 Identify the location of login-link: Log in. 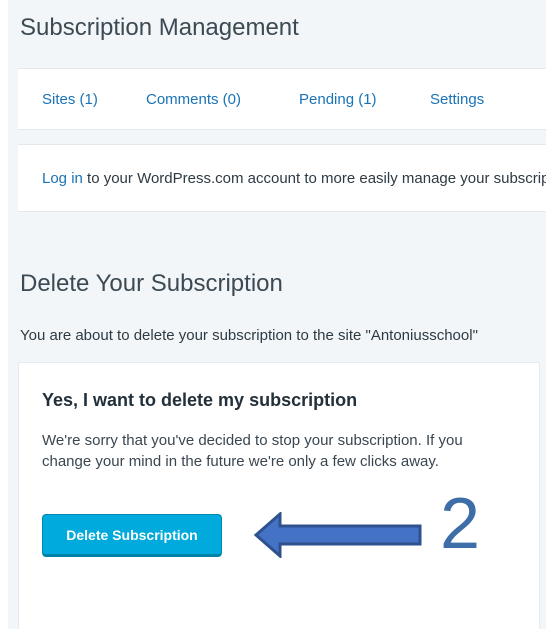
(62, 178).